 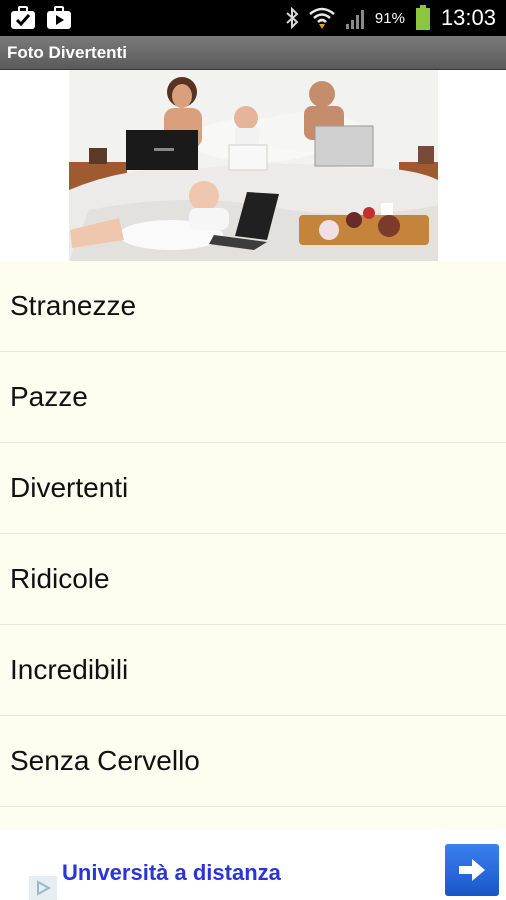 What do you see at coordinates (468, 17) in the screenshot?
I see `clock: 13:03` at bounding box center [468, 17].